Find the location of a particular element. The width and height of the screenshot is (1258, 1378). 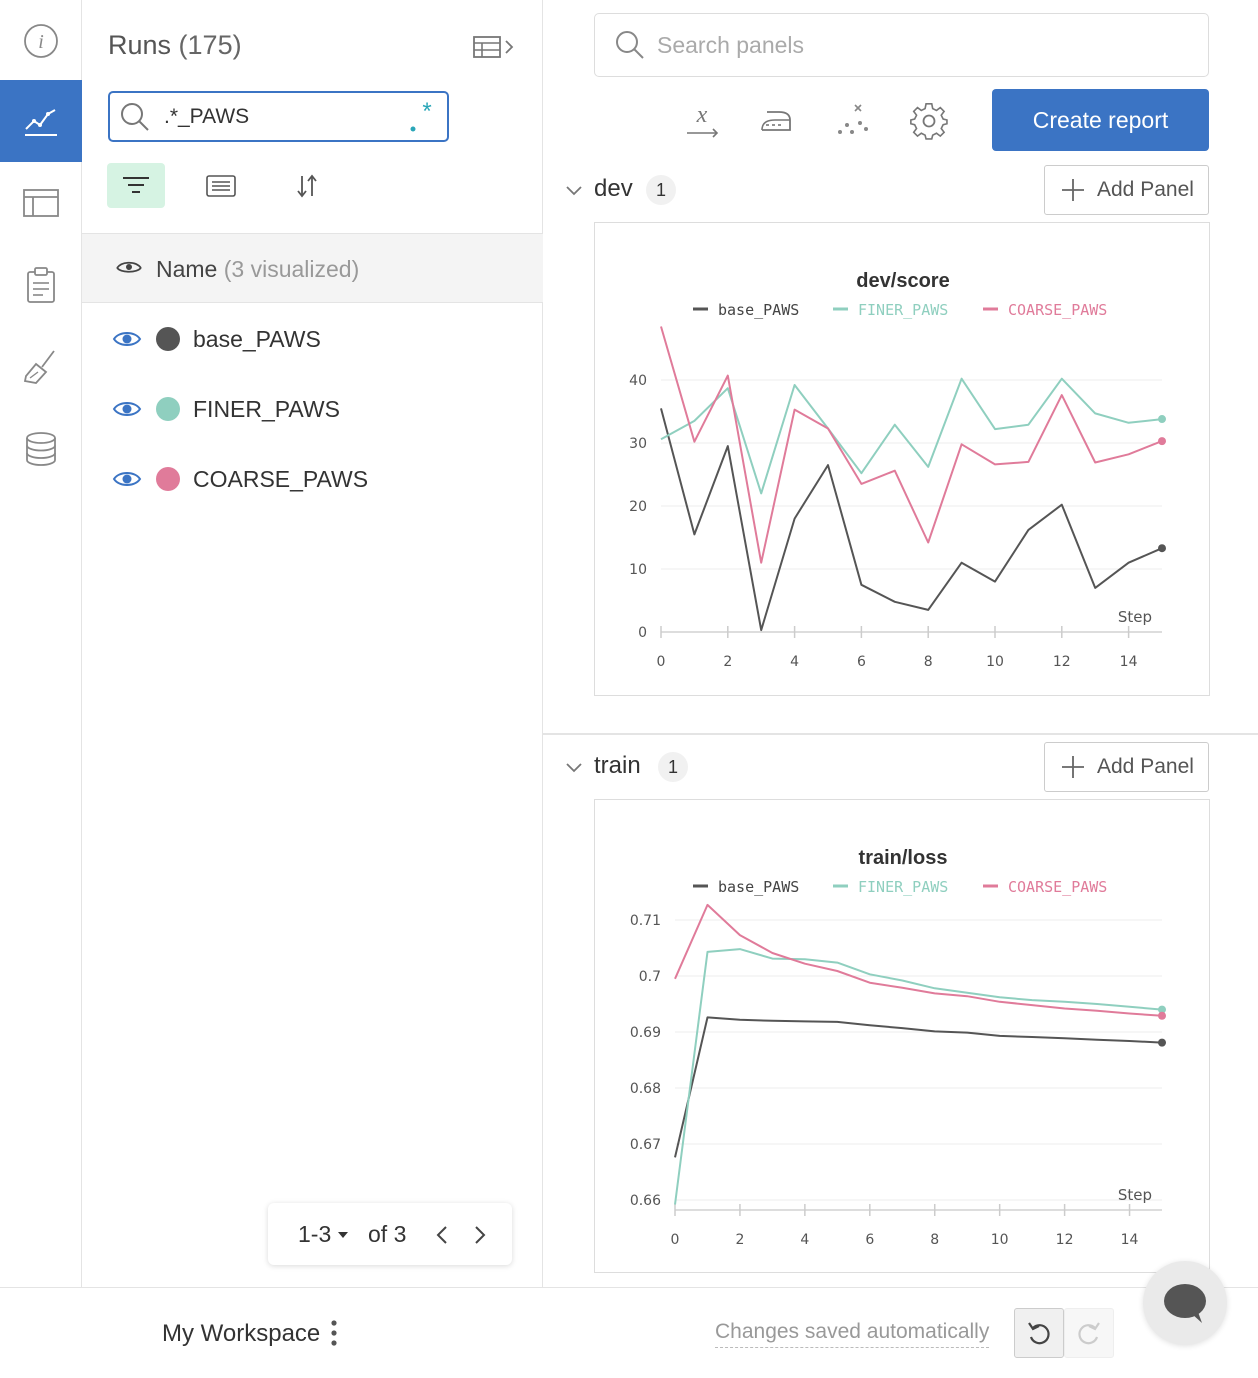

y-tick-label: 0.67 is located at coordinates (645, 1145).